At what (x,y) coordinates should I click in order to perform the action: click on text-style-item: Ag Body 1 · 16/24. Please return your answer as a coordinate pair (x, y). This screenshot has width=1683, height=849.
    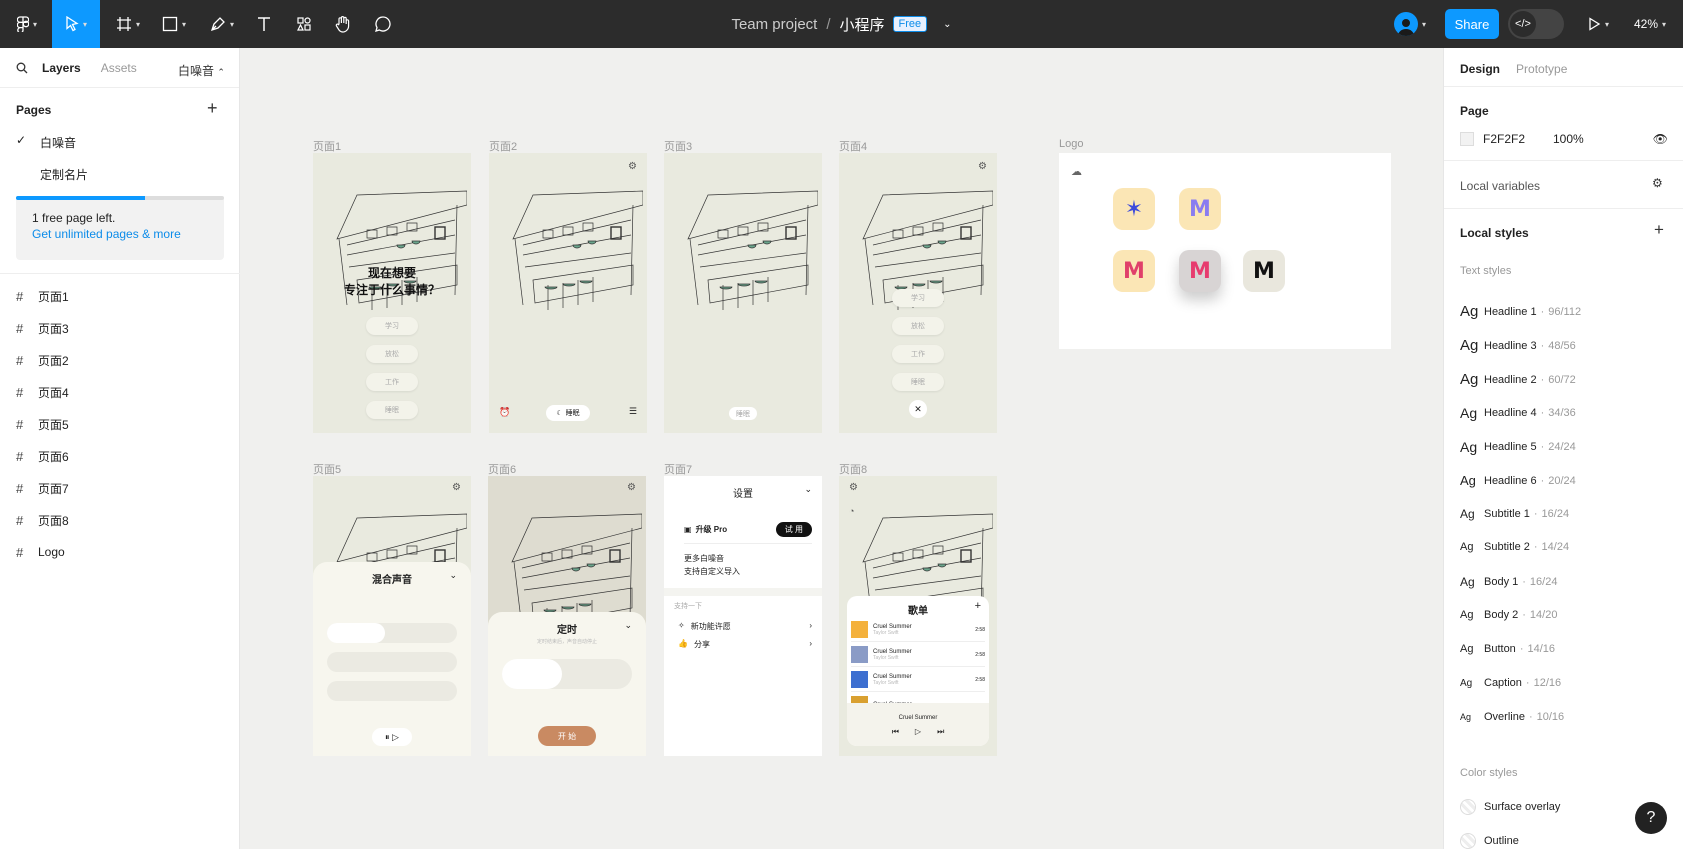
    Looking at the image, I should click on (1508, 582).